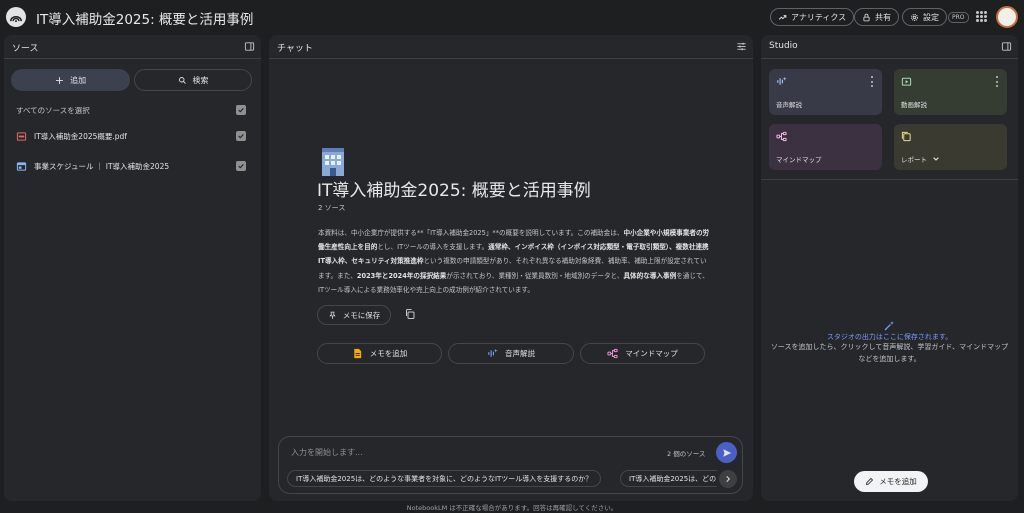  I want to click on chevron-right-icon, so click(728, 479).